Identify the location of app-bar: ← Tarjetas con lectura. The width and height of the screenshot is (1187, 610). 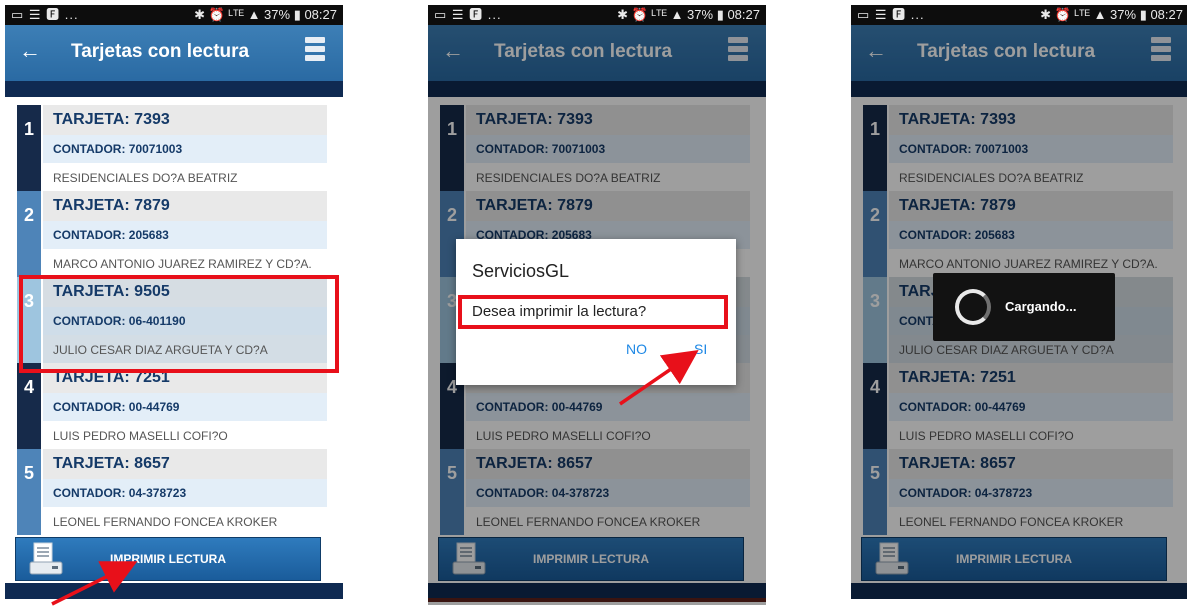
(174, 53).